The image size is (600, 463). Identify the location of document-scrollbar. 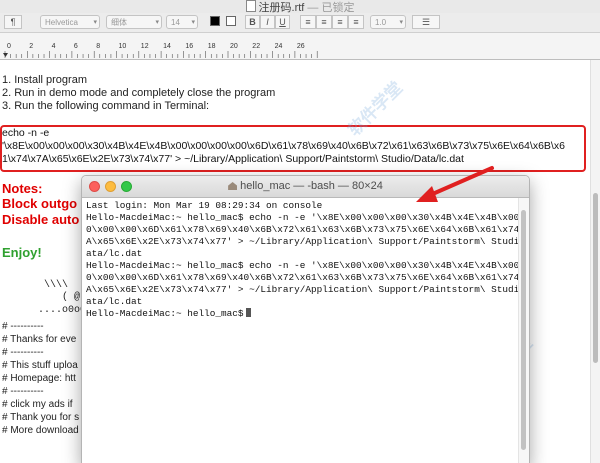
(595, 261).